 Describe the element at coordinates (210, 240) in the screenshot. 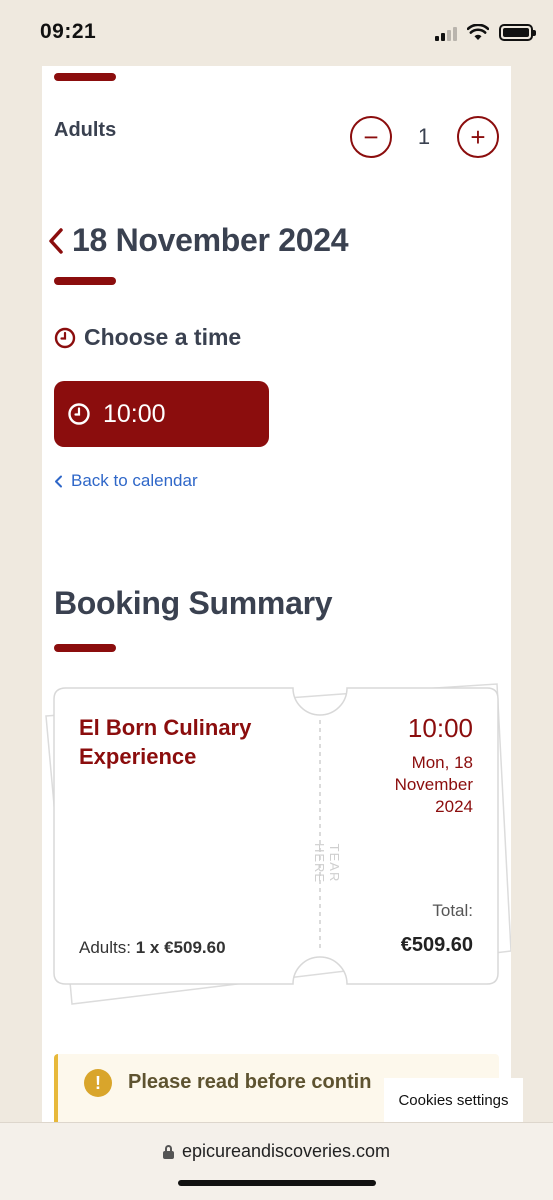

I see `selected-date-title: 18 November 2024` at that location.